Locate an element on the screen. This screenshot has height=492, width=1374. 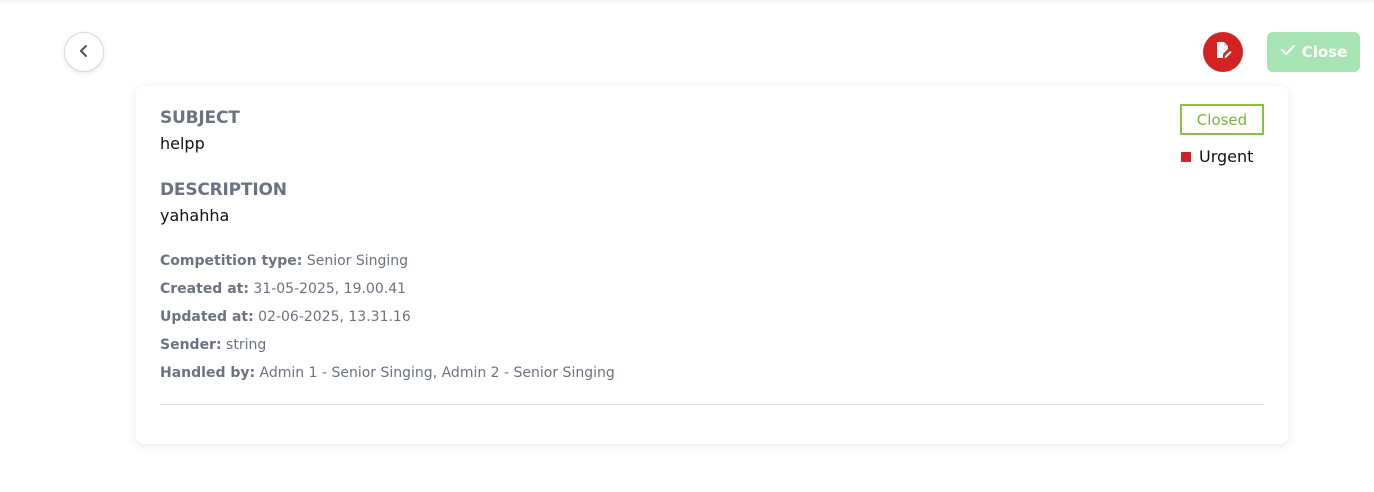
created-at-value: 31-05-2025, 19.00.41 is located at coordinates (330, 289).